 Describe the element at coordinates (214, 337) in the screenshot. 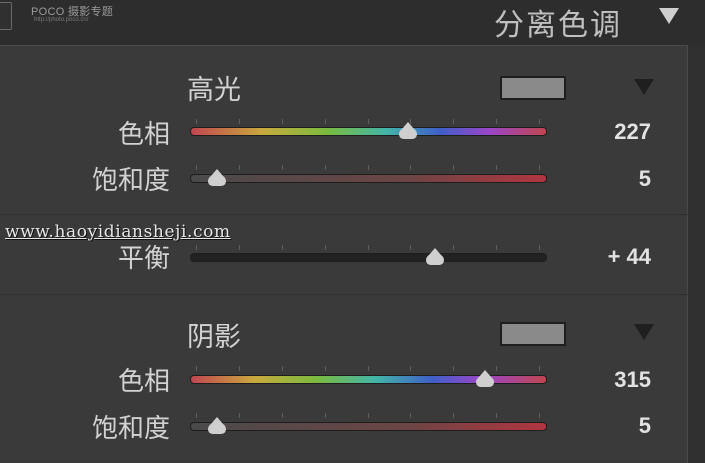

I see `shadows-title: 阴影` at that location.